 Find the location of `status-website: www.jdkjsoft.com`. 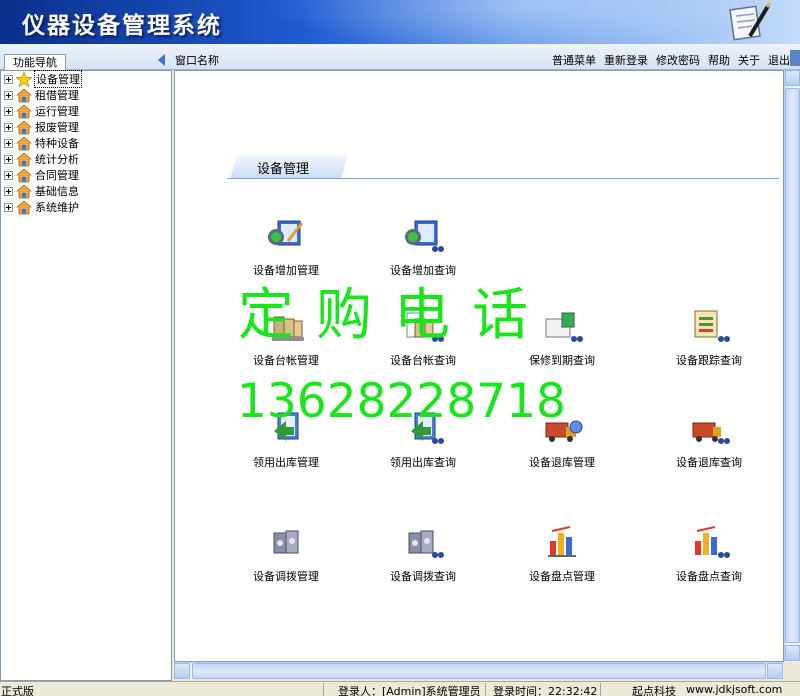

status-website: www.jdkjsoft.com is located at coordinates (734, 689).